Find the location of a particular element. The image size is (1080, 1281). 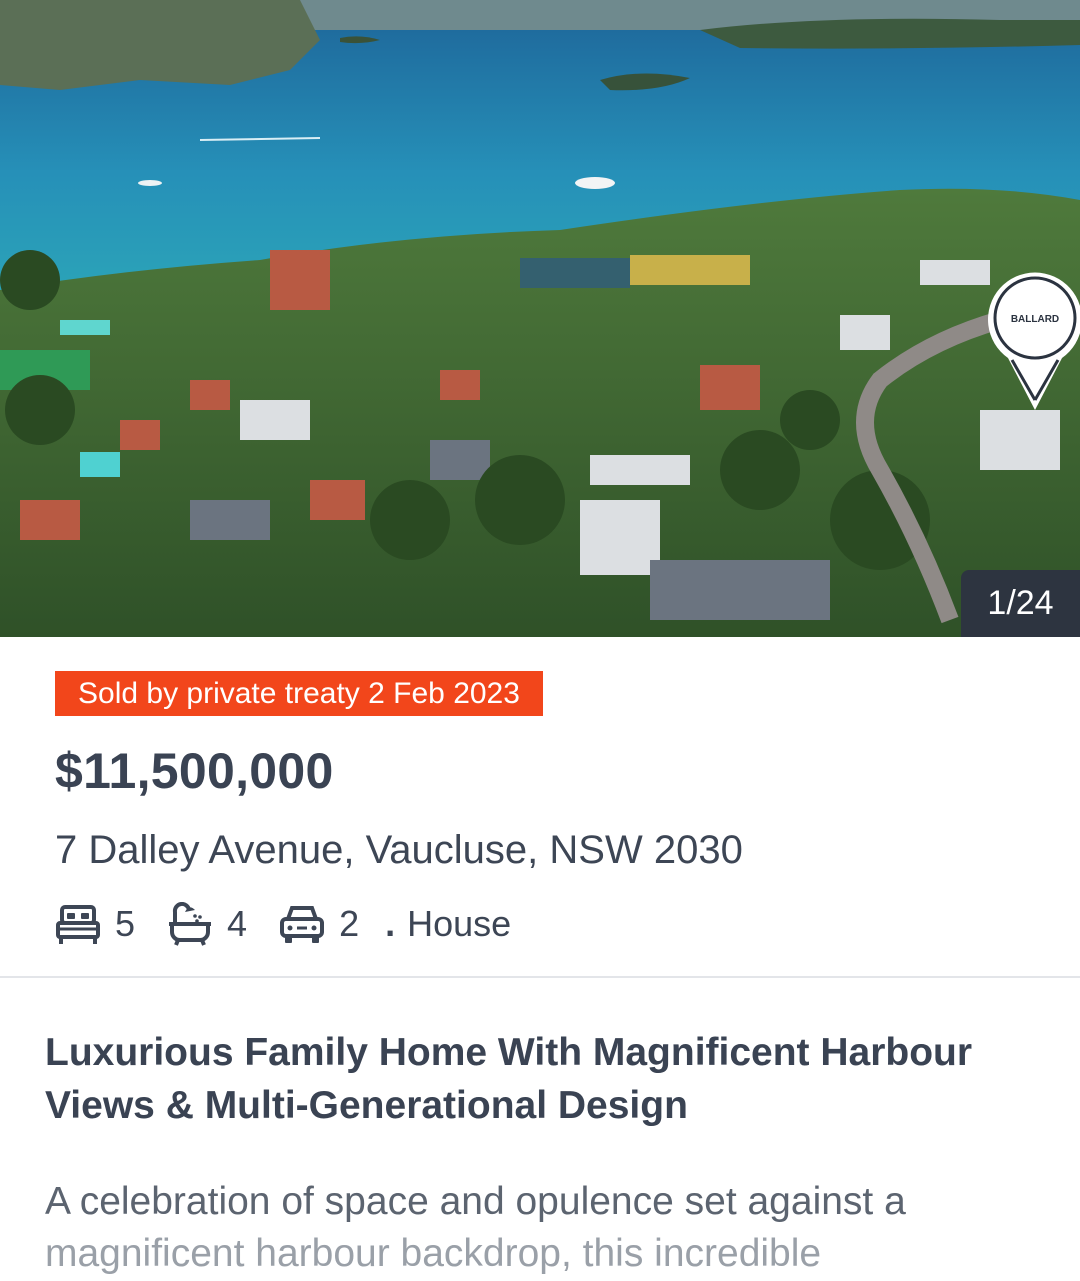

photo-counter: 1/24 is located at coordinates (1020, 603).